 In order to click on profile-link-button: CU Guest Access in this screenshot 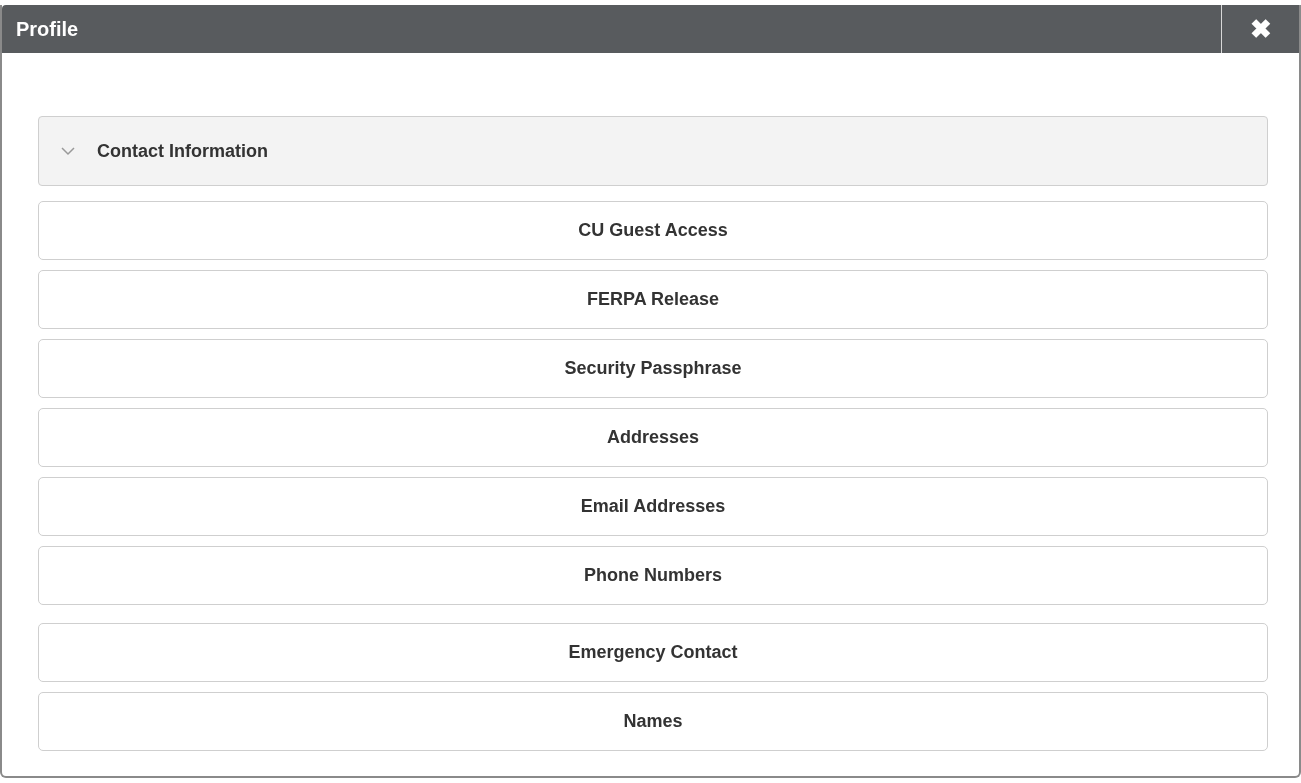, I will do `click(653, 230)`.